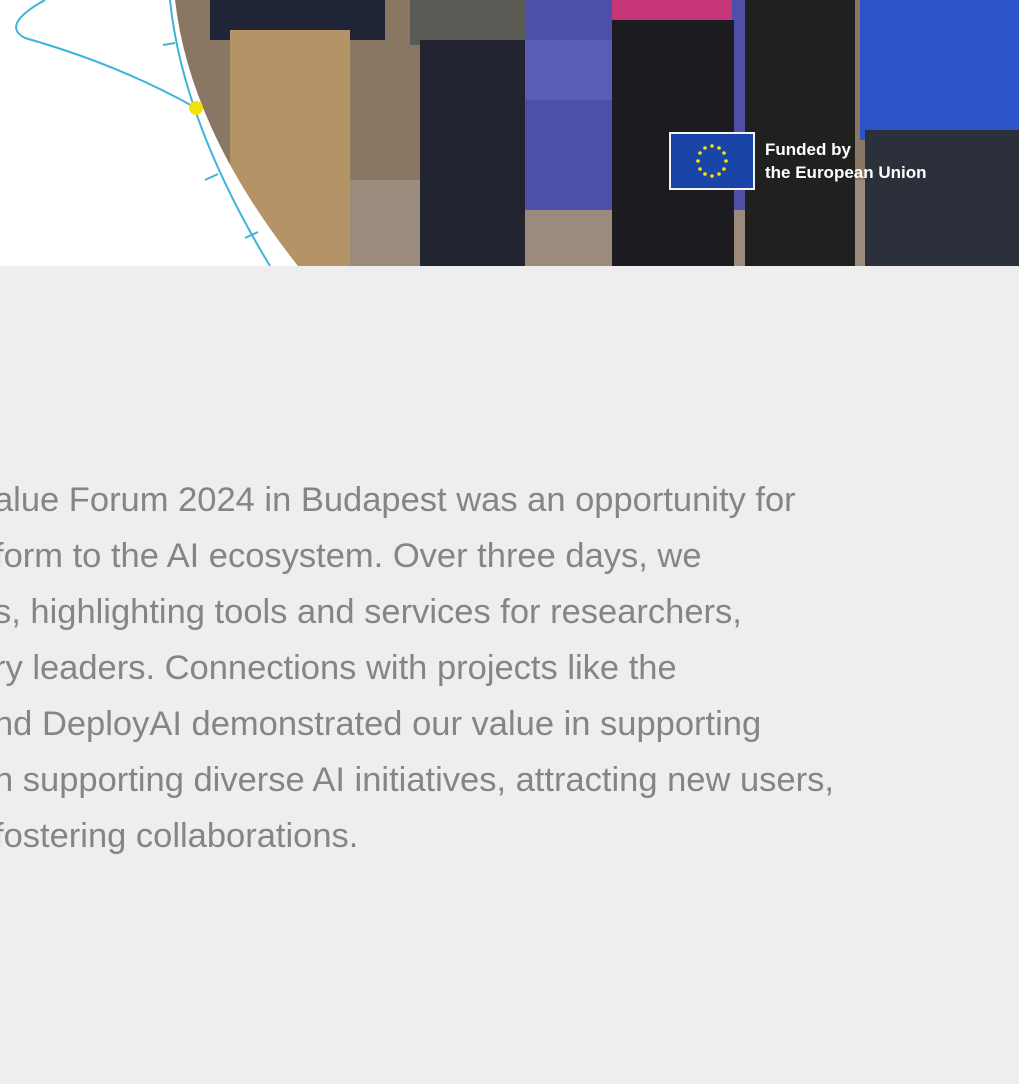  What do you see at coordinates (467, 22) in the screenshot?
I see `person-2-torso` at bounding box center [467, 22].